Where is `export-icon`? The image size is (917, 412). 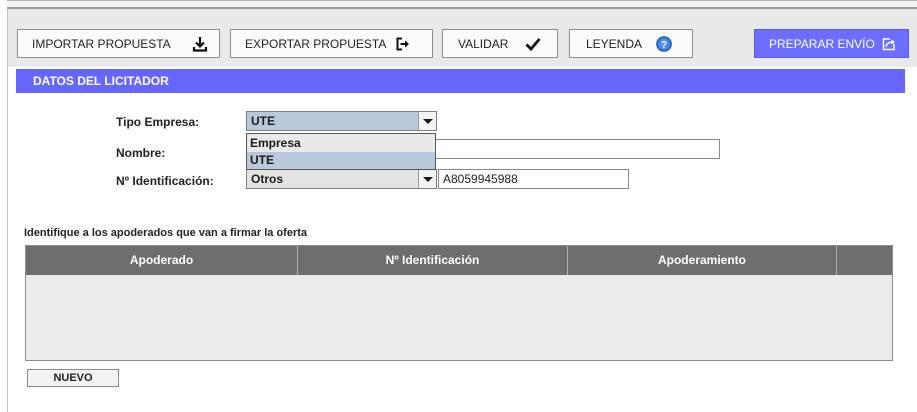
export-icon is located at coordinates (402, 44).